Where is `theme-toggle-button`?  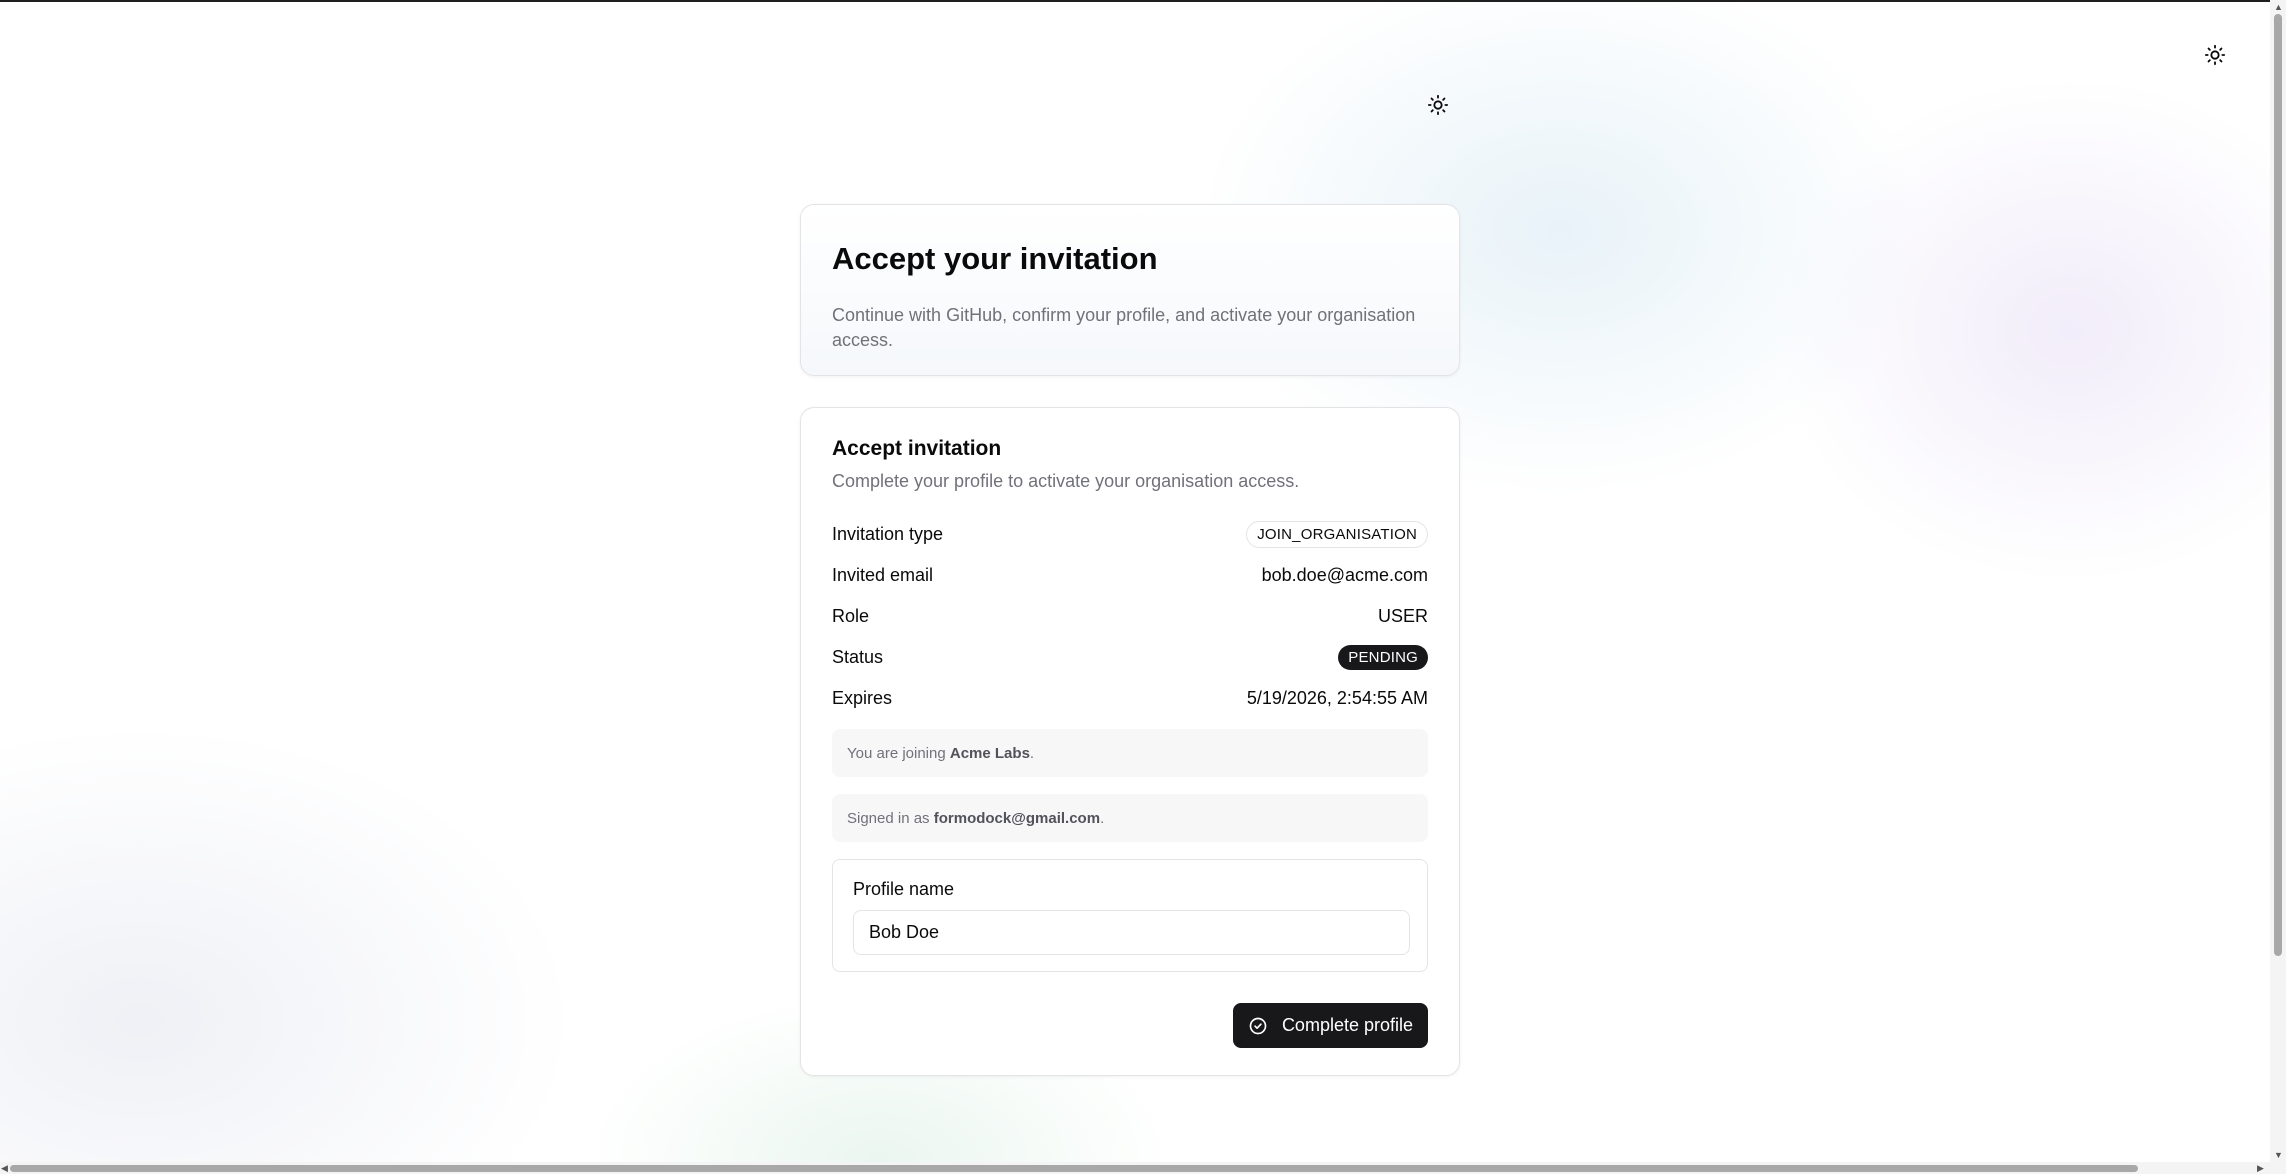 theme-toggle-button is located at coordinates (2215, 55).